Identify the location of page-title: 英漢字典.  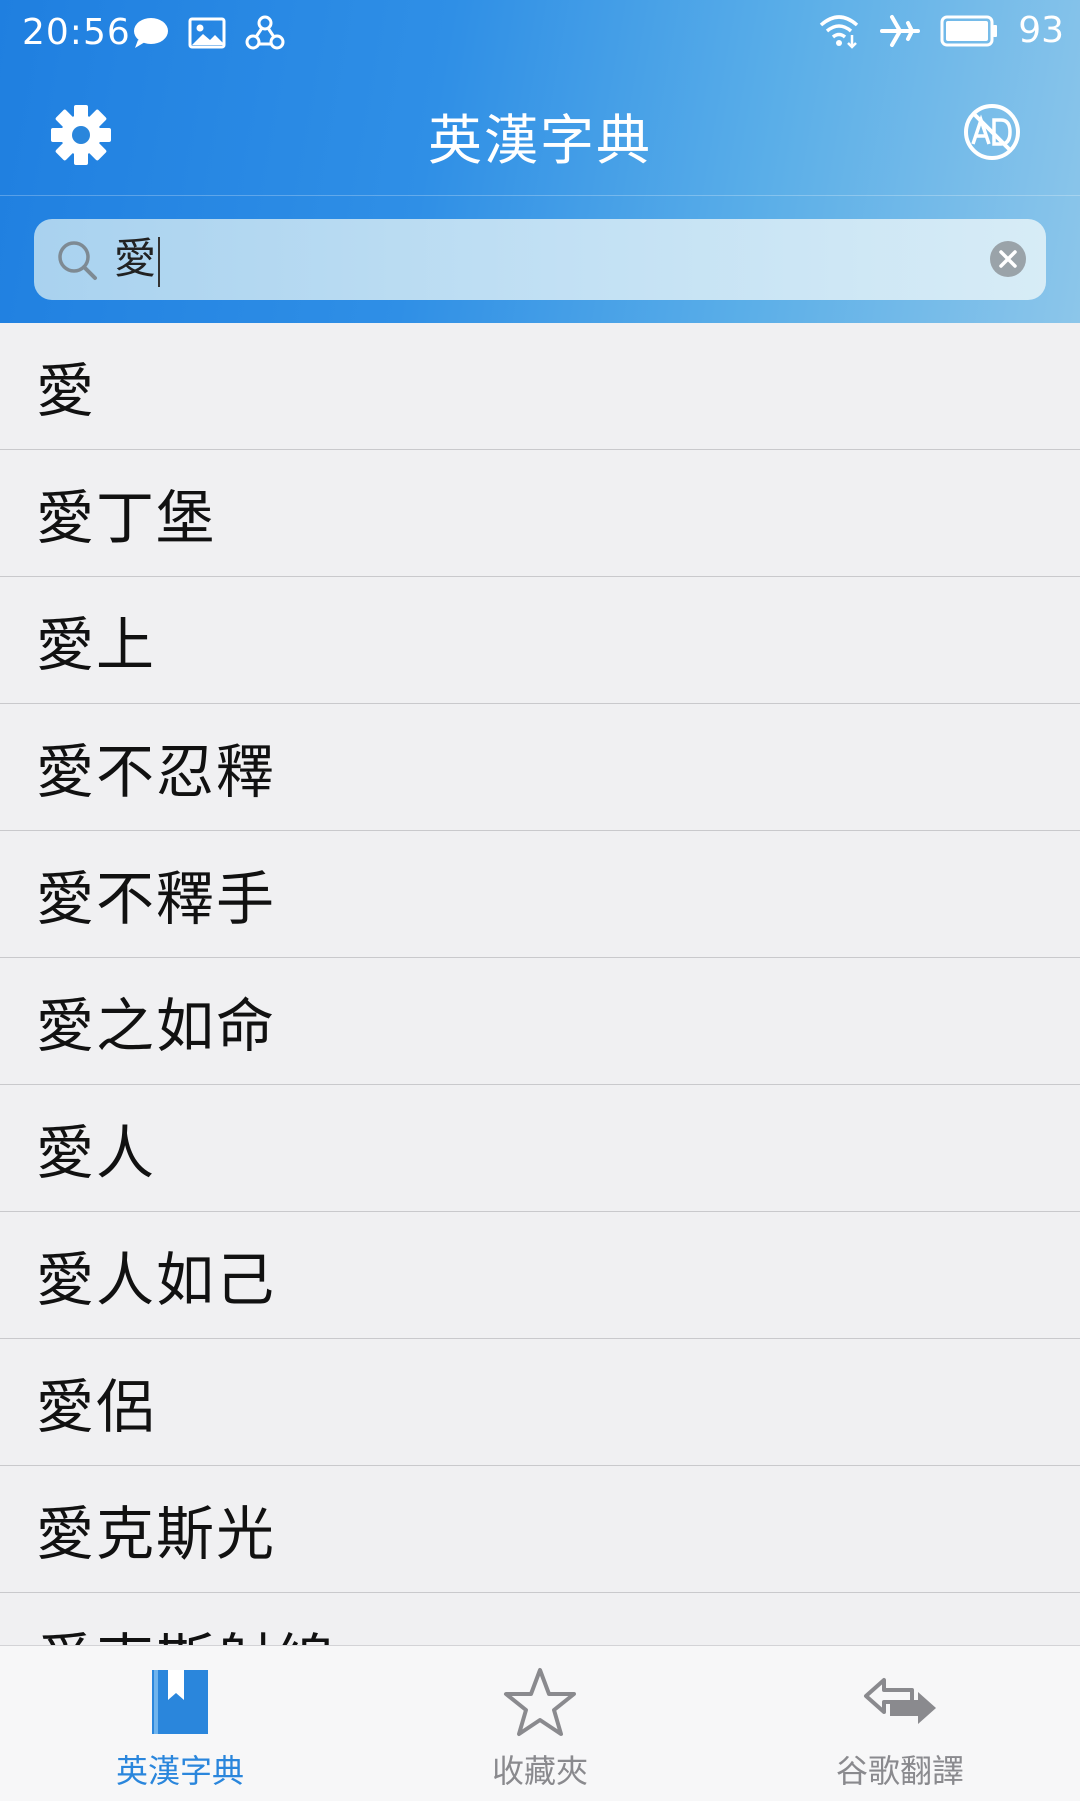
(540, 140).